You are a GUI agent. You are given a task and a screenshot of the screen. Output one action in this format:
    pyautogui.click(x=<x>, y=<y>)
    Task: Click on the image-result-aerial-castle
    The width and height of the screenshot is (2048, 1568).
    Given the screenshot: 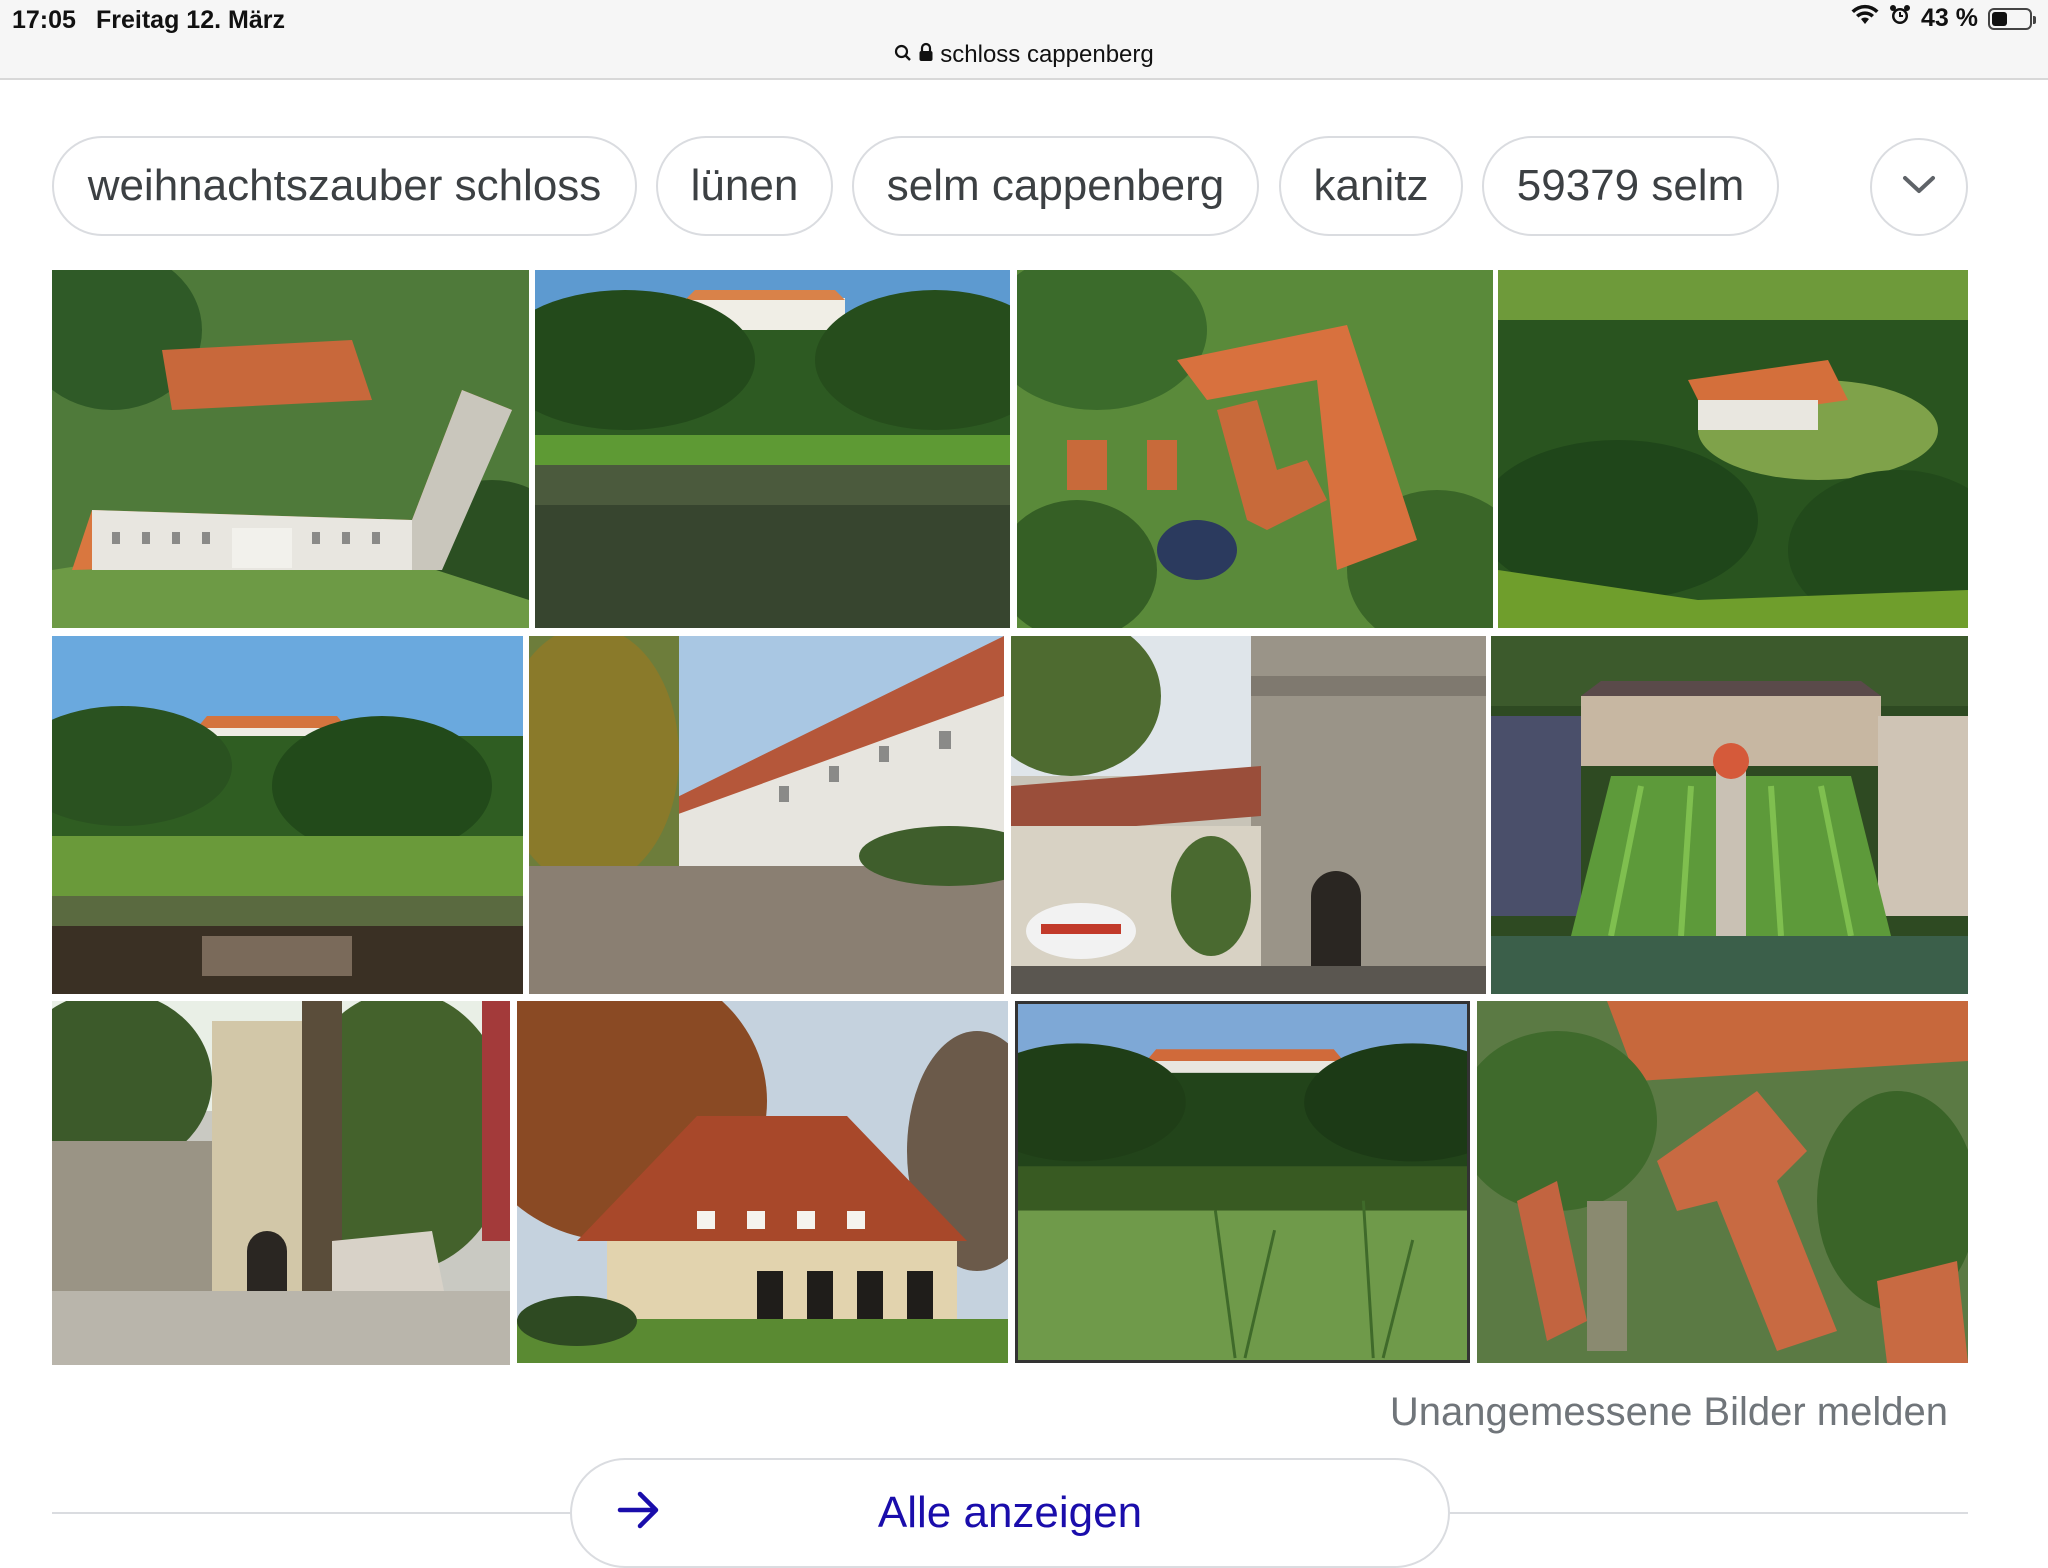 What is the action you would take?
    pyautogui.click(x=290, y=449)
    